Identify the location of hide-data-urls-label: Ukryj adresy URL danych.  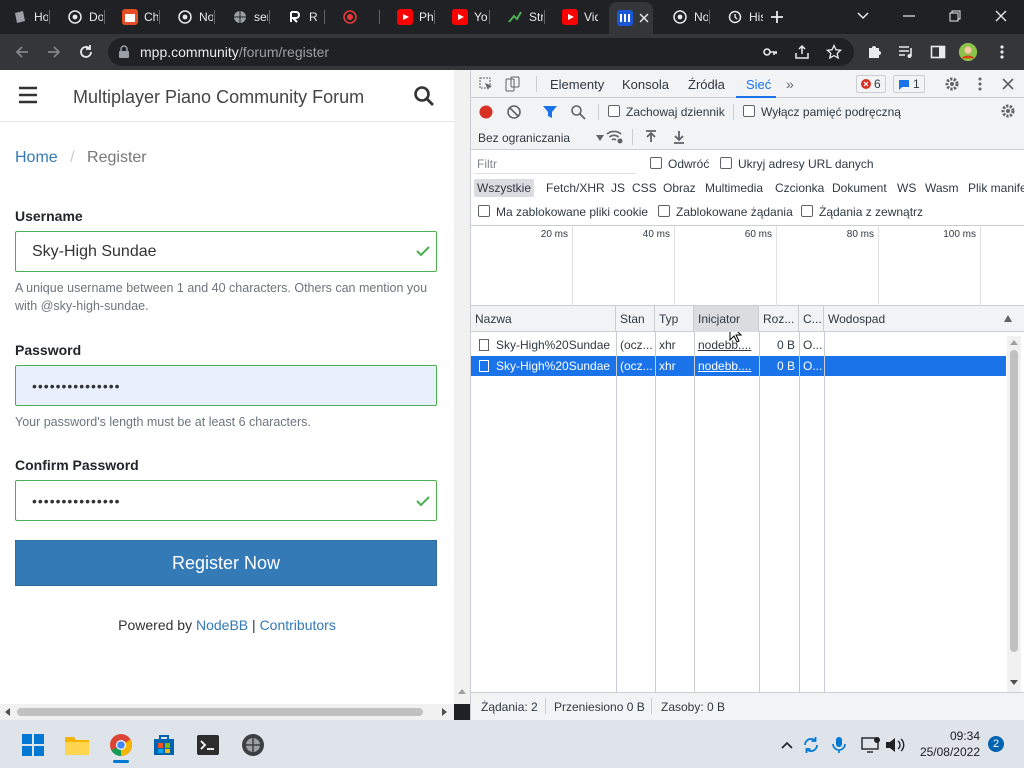
(806, 164).